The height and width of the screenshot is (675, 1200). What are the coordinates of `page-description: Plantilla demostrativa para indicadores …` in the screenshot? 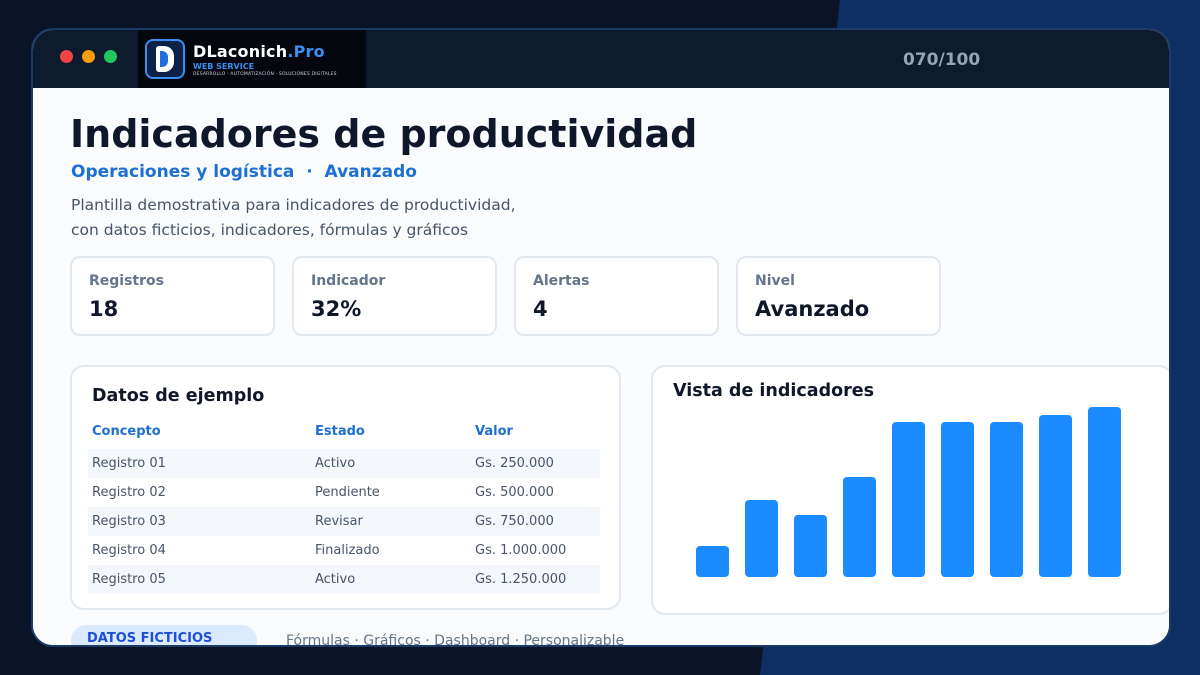 It's located at (293, 217).